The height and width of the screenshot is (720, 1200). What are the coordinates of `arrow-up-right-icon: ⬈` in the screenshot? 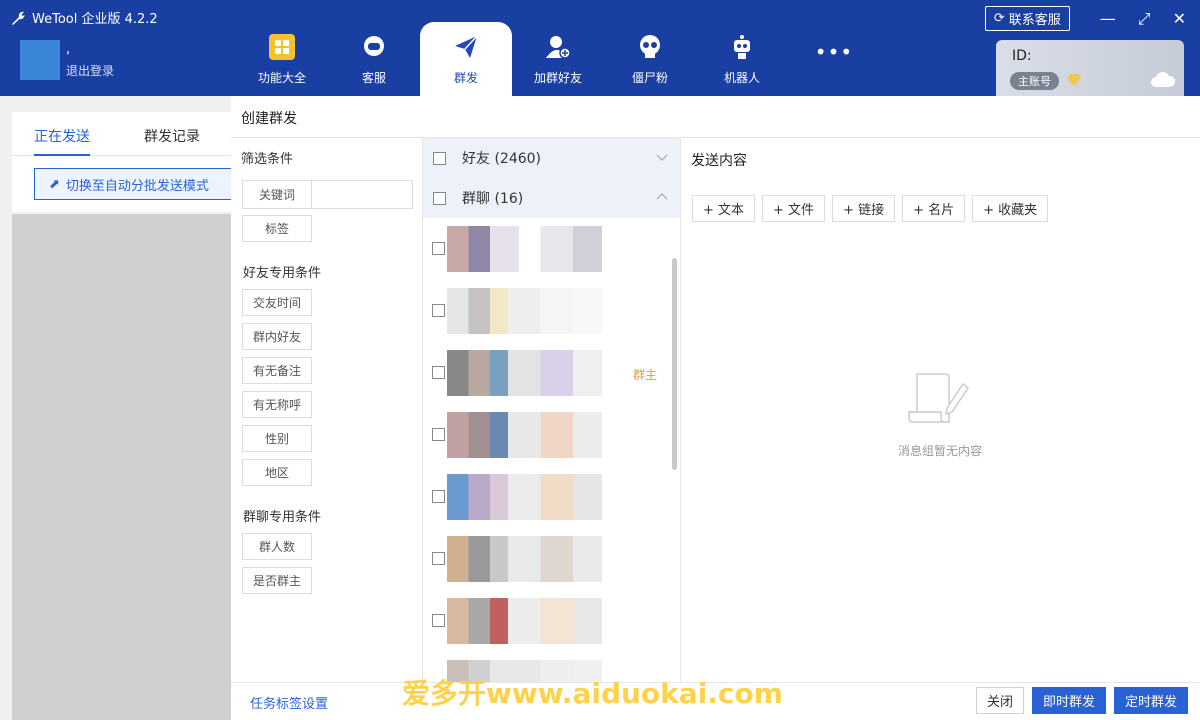 It's located at (54, 184).